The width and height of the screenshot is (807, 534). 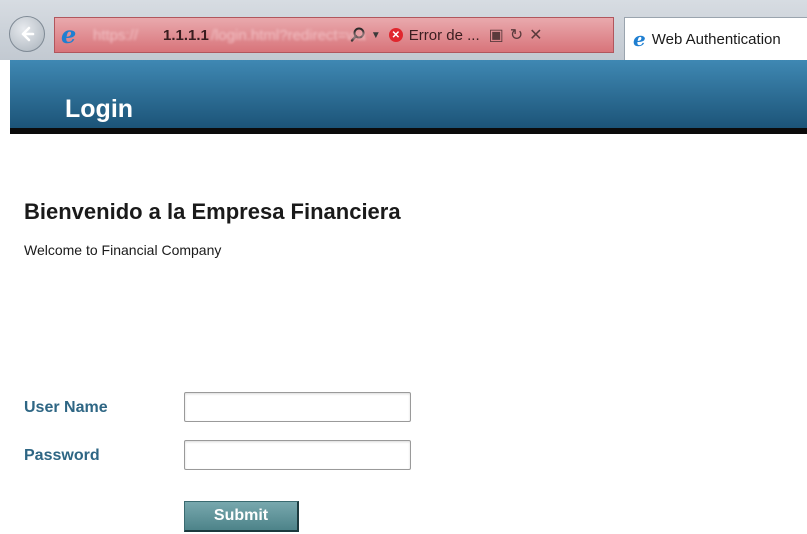 I want to click on welcome-heading: Bienvenido a la Empresa Financiera, so click(x=212, y=211).